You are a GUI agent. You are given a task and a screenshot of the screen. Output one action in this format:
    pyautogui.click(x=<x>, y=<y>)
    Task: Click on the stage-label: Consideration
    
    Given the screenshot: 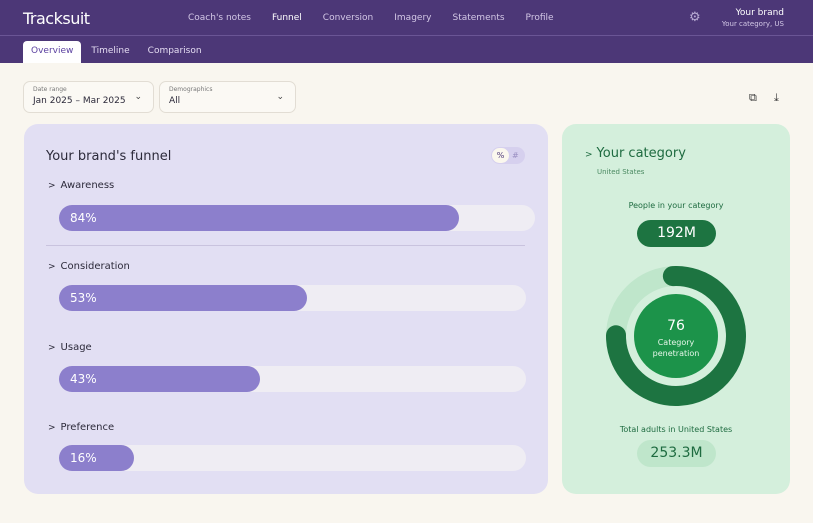 What is the action you would take?
    pyautogui.click(x=95, y=266)
    